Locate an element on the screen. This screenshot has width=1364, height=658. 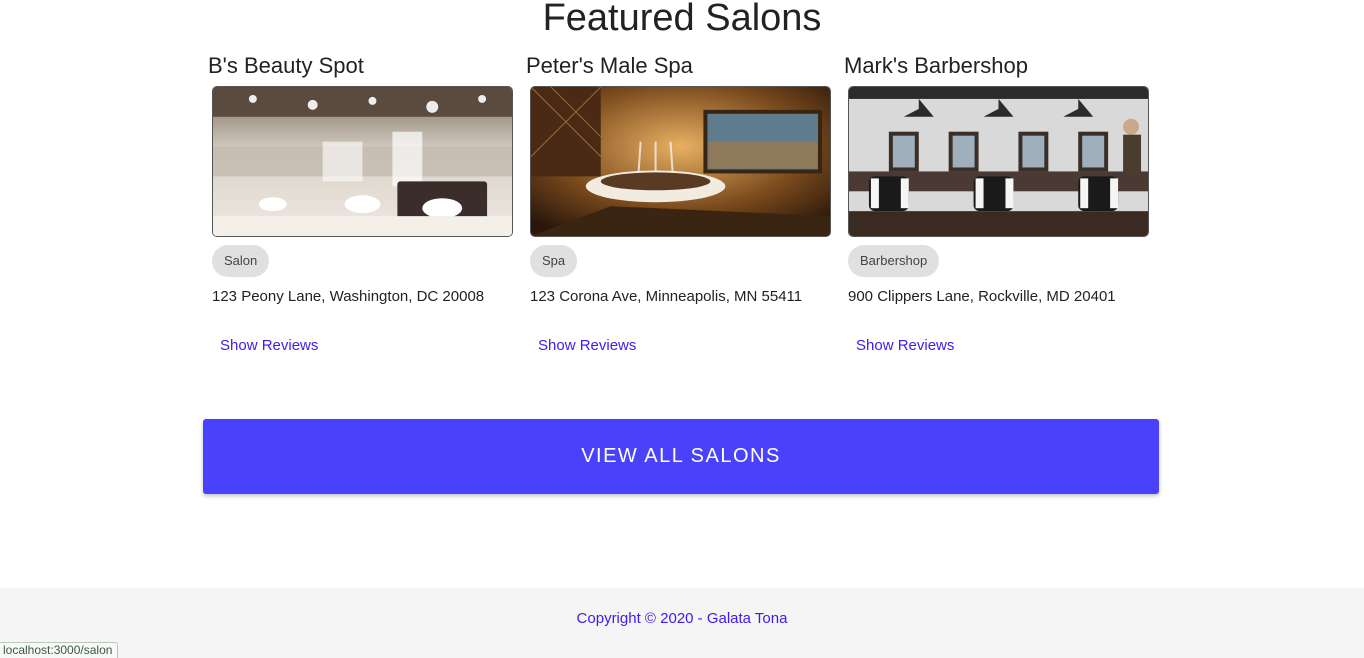
status-bar-url: localhost:3000/salon is located at coordinates (59, 650).